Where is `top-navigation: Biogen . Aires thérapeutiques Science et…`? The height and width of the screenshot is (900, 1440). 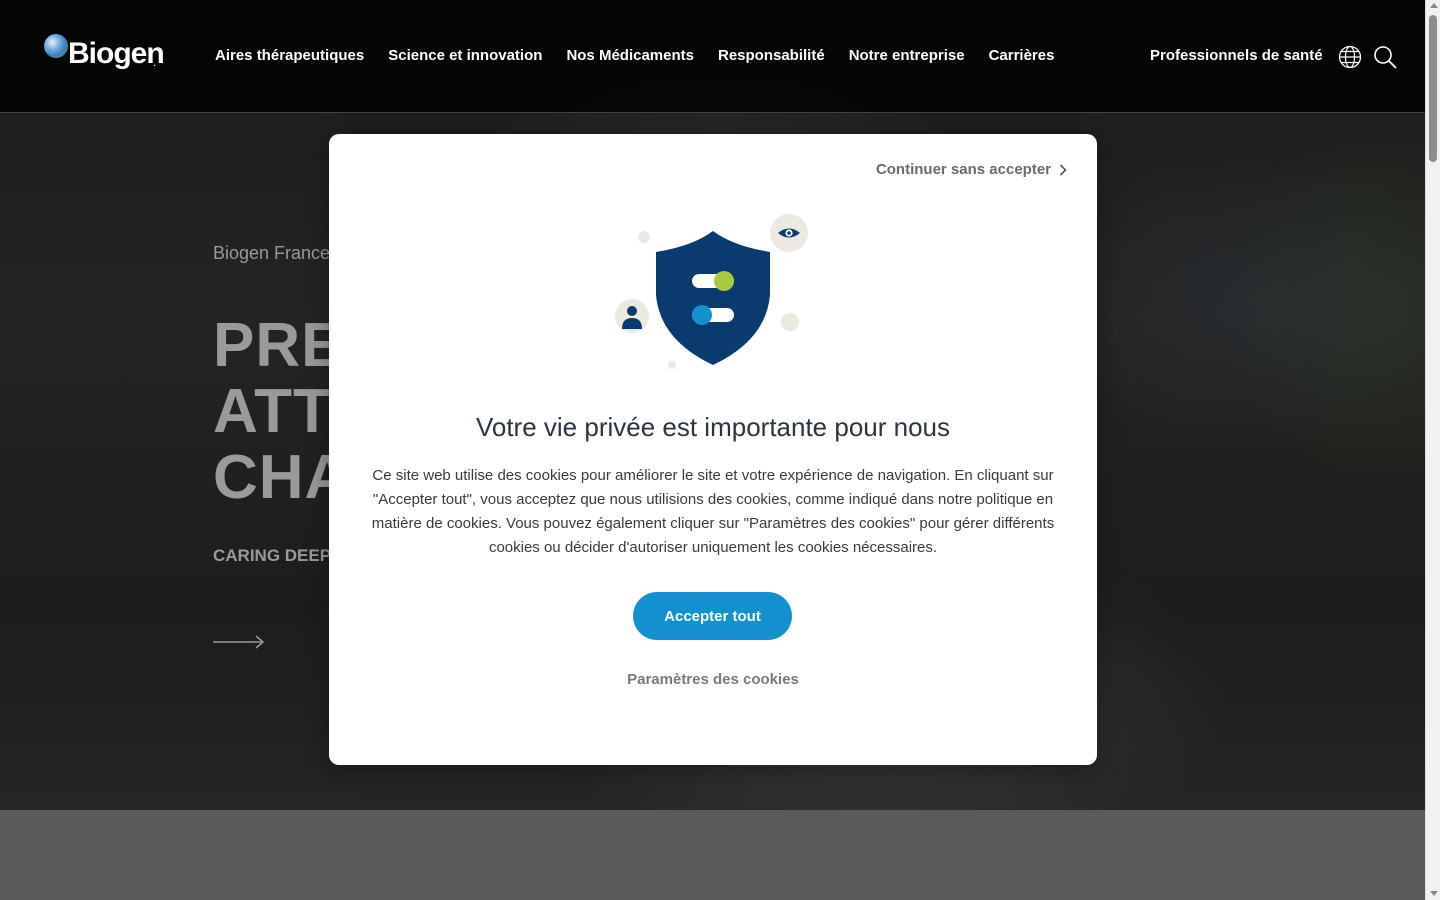 top-navigation: Biogen . Aires thérapeutiques Science et… is located at coordinates (712, 56).